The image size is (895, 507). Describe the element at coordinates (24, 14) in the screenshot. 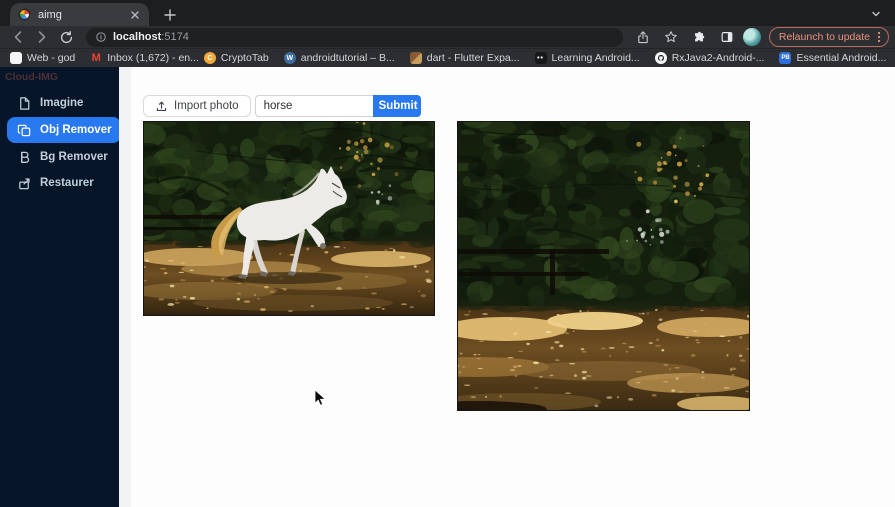

I see `site-favicon-icon` at that location.